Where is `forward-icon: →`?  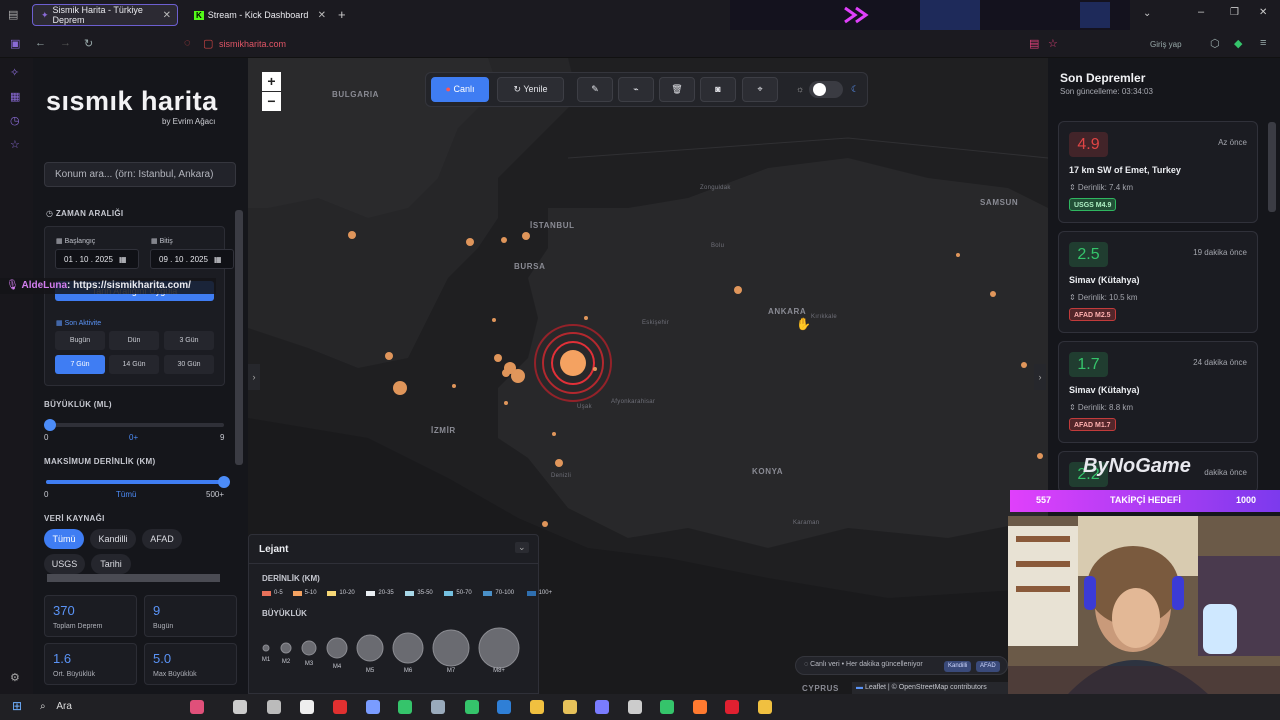 forward-icon: → is located at coordinates (65, 43).